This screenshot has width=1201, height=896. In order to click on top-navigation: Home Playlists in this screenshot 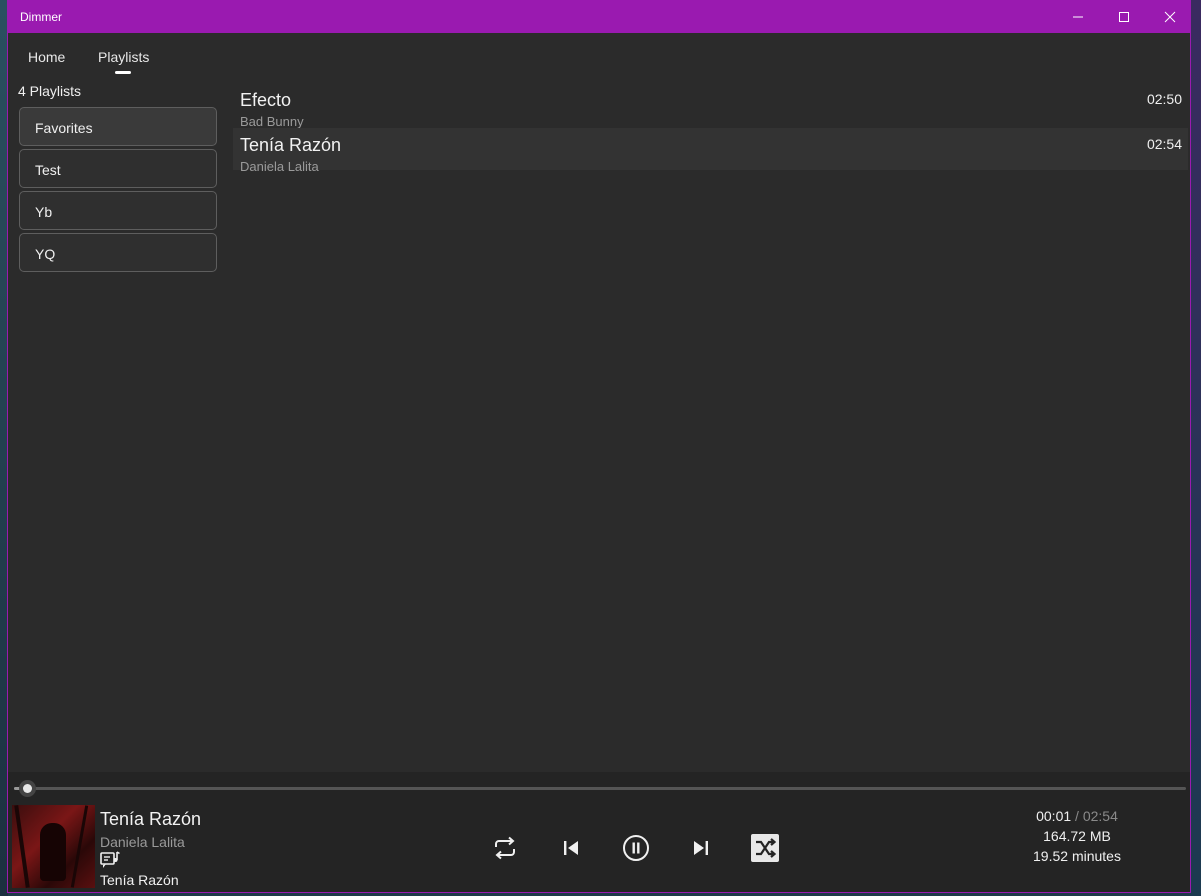, I will do `click(599, 55)`.